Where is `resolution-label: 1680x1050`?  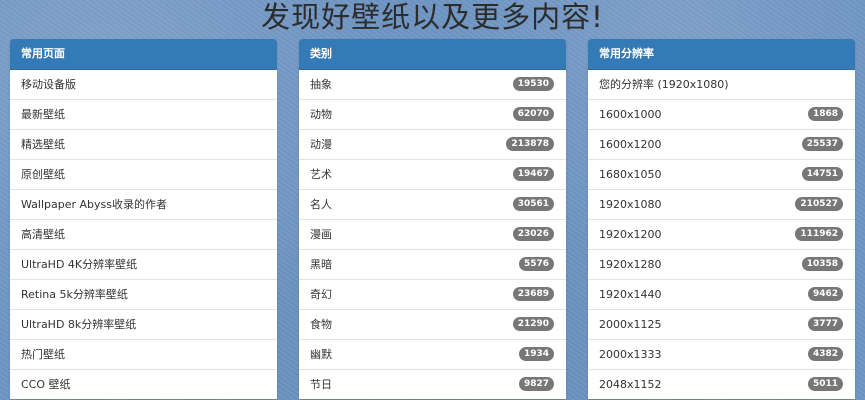
resolution-label: 1680x1050 is located at coordinates (630, 174).